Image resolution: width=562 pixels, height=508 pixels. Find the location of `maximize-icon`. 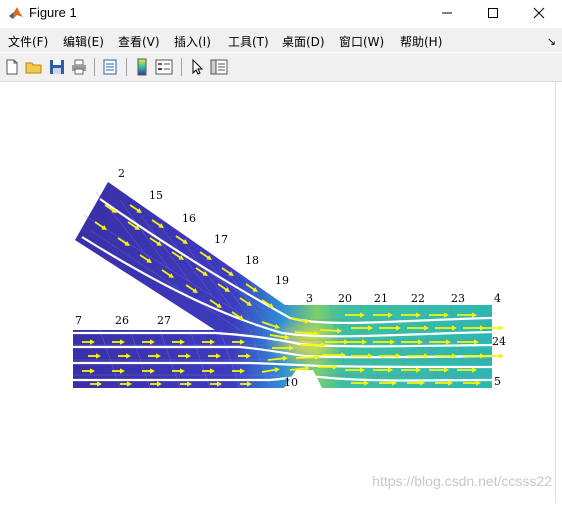

maximize-icon is located at coordinates (493, 13).